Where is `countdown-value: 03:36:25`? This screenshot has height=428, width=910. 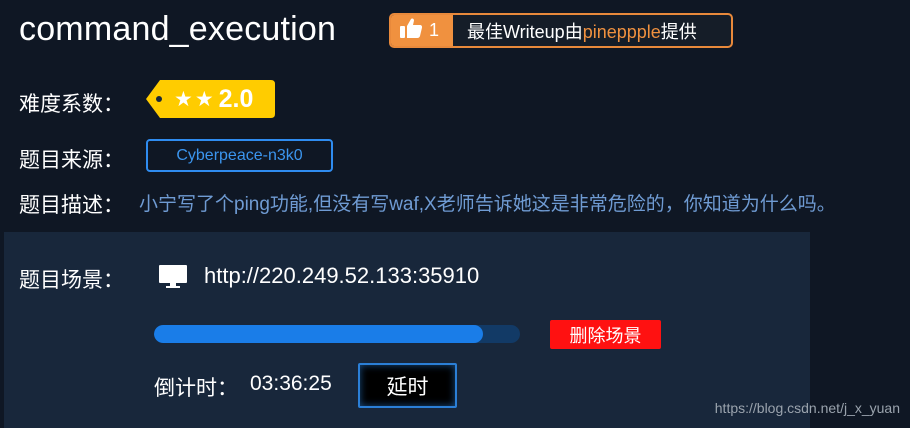 countdown-value: 03:36:25 is located at coordinates (291, 383).